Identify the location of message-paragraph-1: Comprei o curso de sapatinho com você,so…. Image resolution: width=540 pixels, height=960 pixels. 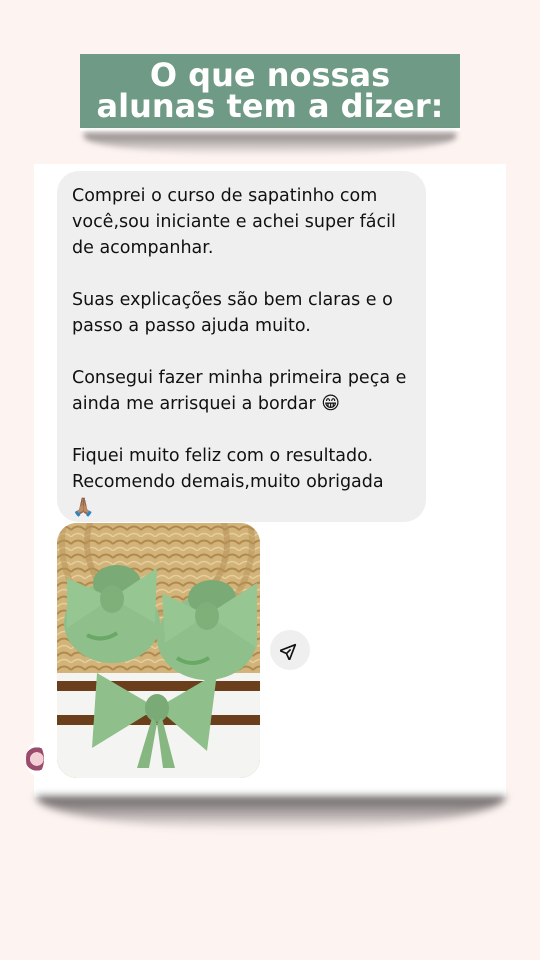
(234, 222).